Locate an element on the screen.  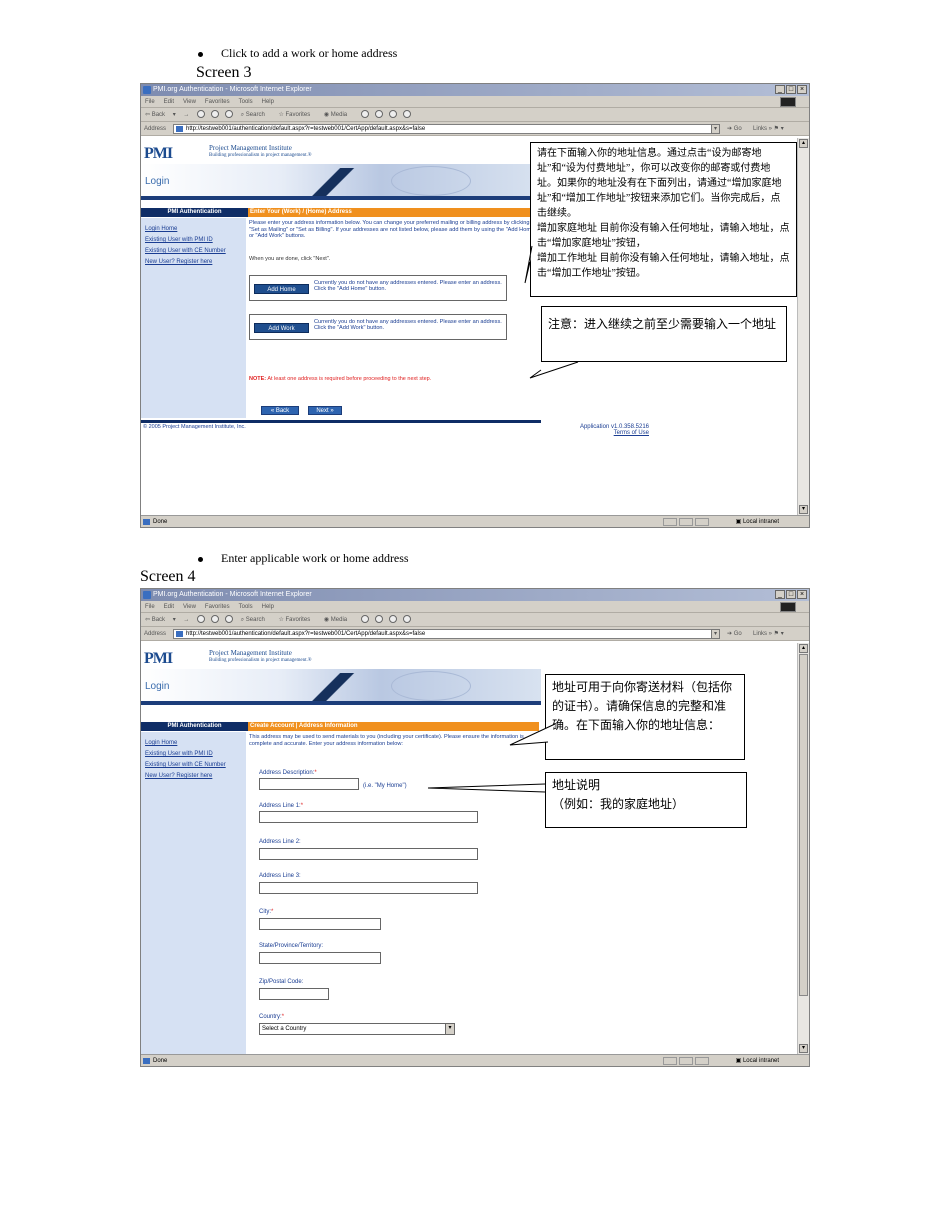
pointer-screen3-callout2 is located at coordinates (554, 370).